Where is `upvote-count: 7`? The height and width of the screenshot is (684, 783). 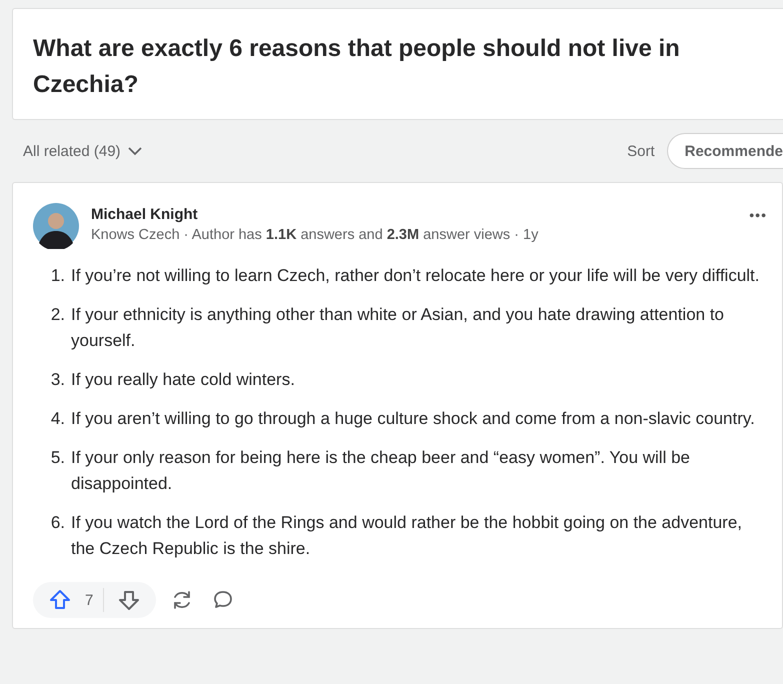 upvote-count: 7 is located at coordinates (89, 600).